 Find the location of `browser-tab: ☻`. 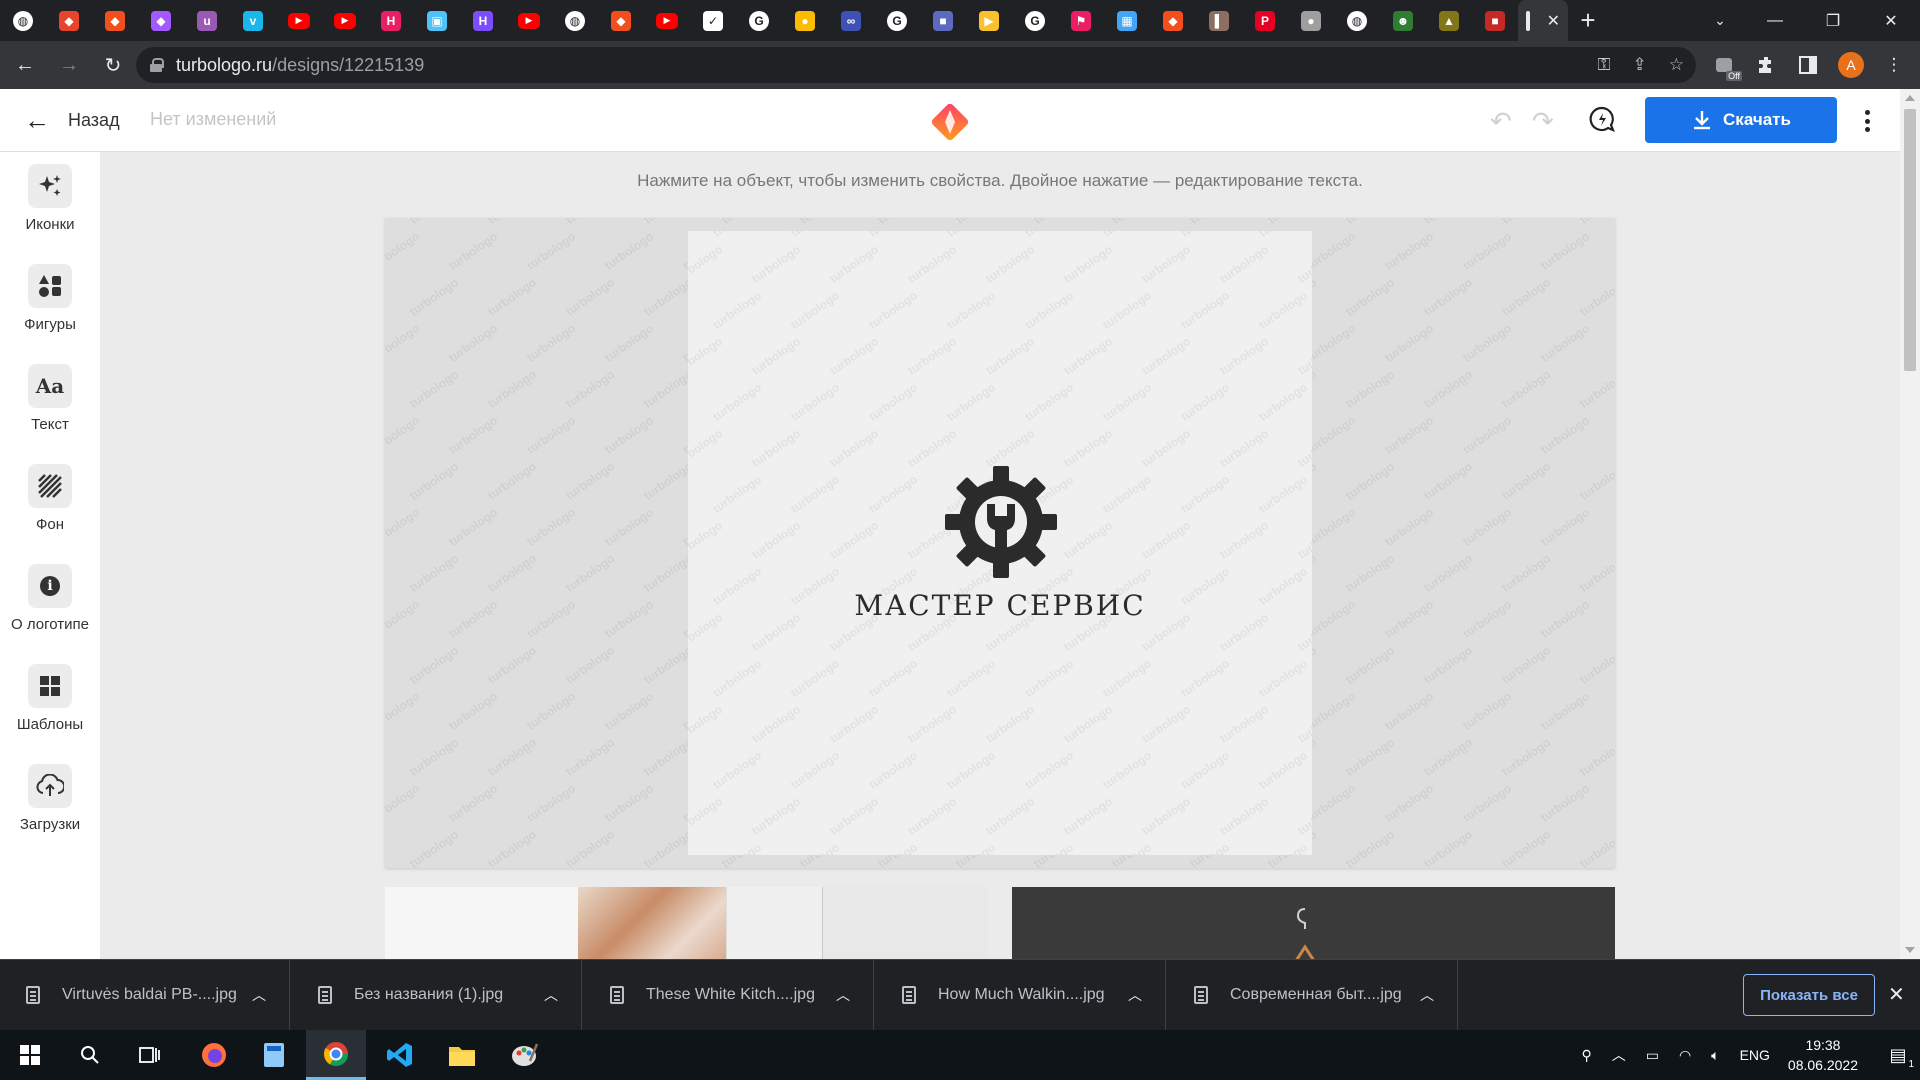

browser-tab: ☻ is located at coordinates (1403, 20).